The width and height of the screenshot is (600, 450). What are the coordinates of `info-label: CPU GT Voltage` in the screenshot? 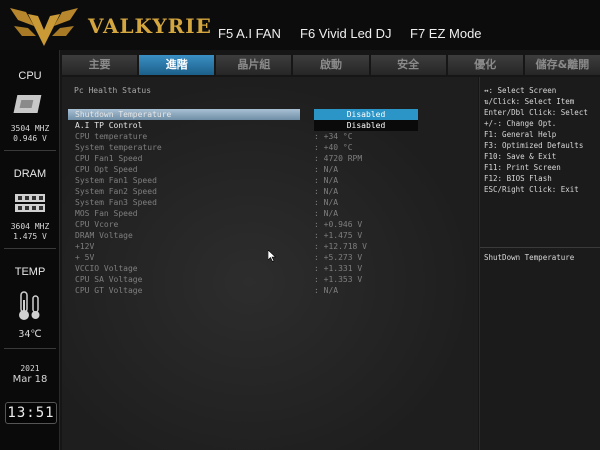 It's located at (109, 290).